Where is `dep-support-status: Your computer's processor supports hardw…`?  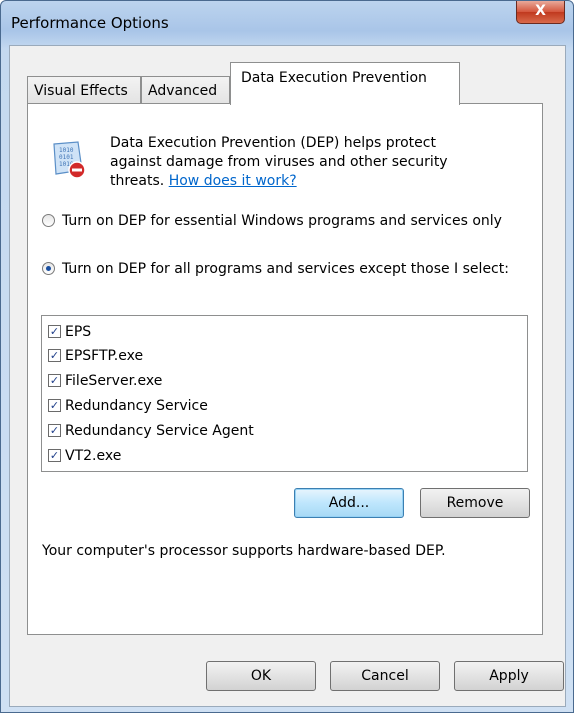
dep-support-status: Your computer's processor supports hardw… is located at coordinates (244, 551).